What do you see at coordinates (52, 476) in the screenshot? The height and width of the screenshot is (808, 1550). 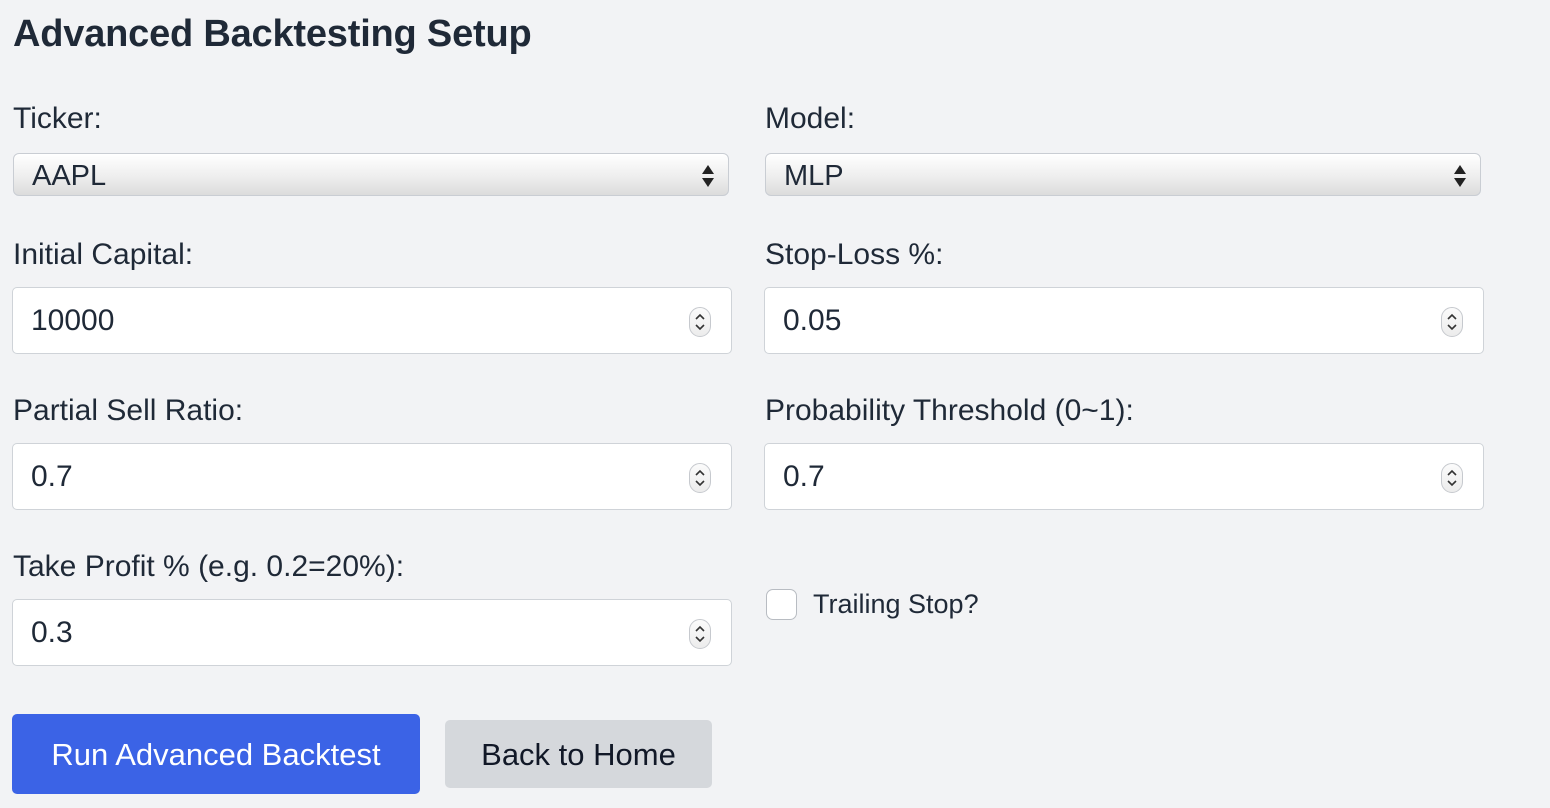 I see `partial-sell-ratio-value: 0.7` at bounding box center [52, 476].